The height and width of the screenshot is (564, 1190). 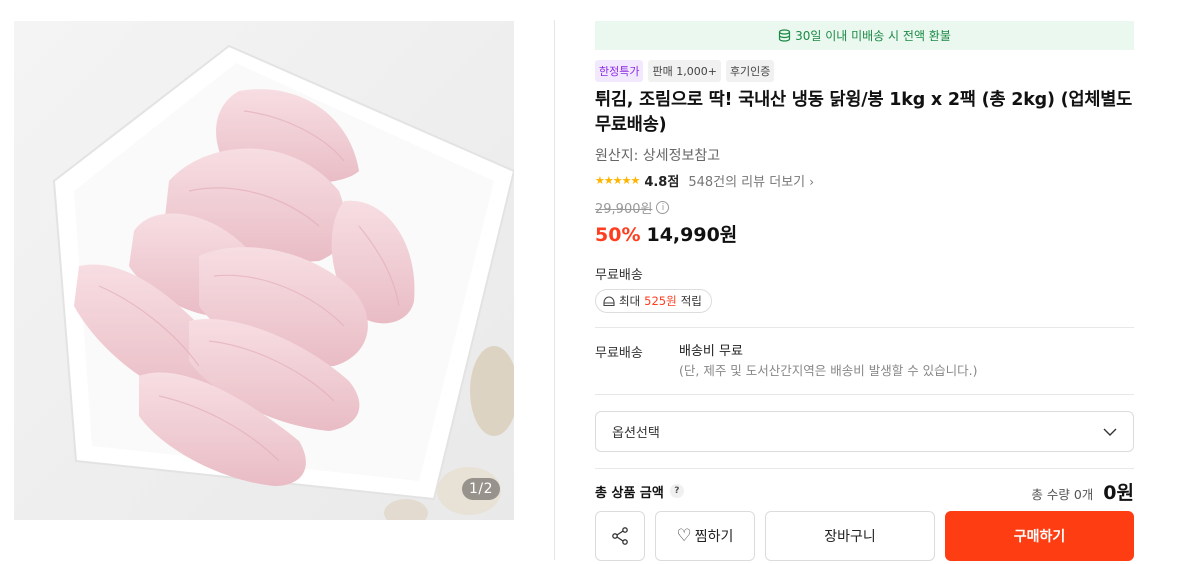 What do you see at coordinates (1062, 494) in the screenshot?
I see `total-quantity: 총 수량 0개` at bounding box center [1062, 494].